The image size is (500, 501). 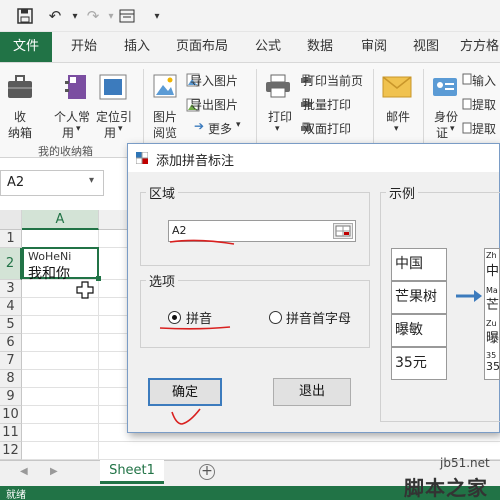 What do you see at coordinates (493, 366) in the screenshot?
I see `example-result-text: 35` at bounding box center [493, 366].